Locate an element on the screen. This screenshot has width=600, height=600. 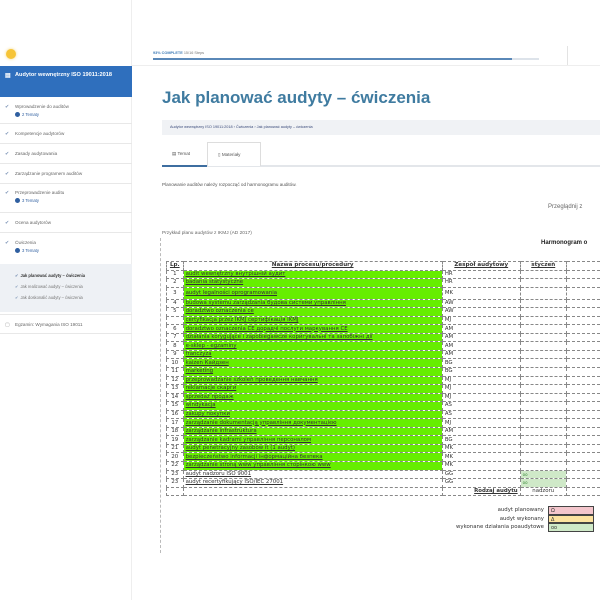
row-number: 19 is located at coordinates (175, 440).